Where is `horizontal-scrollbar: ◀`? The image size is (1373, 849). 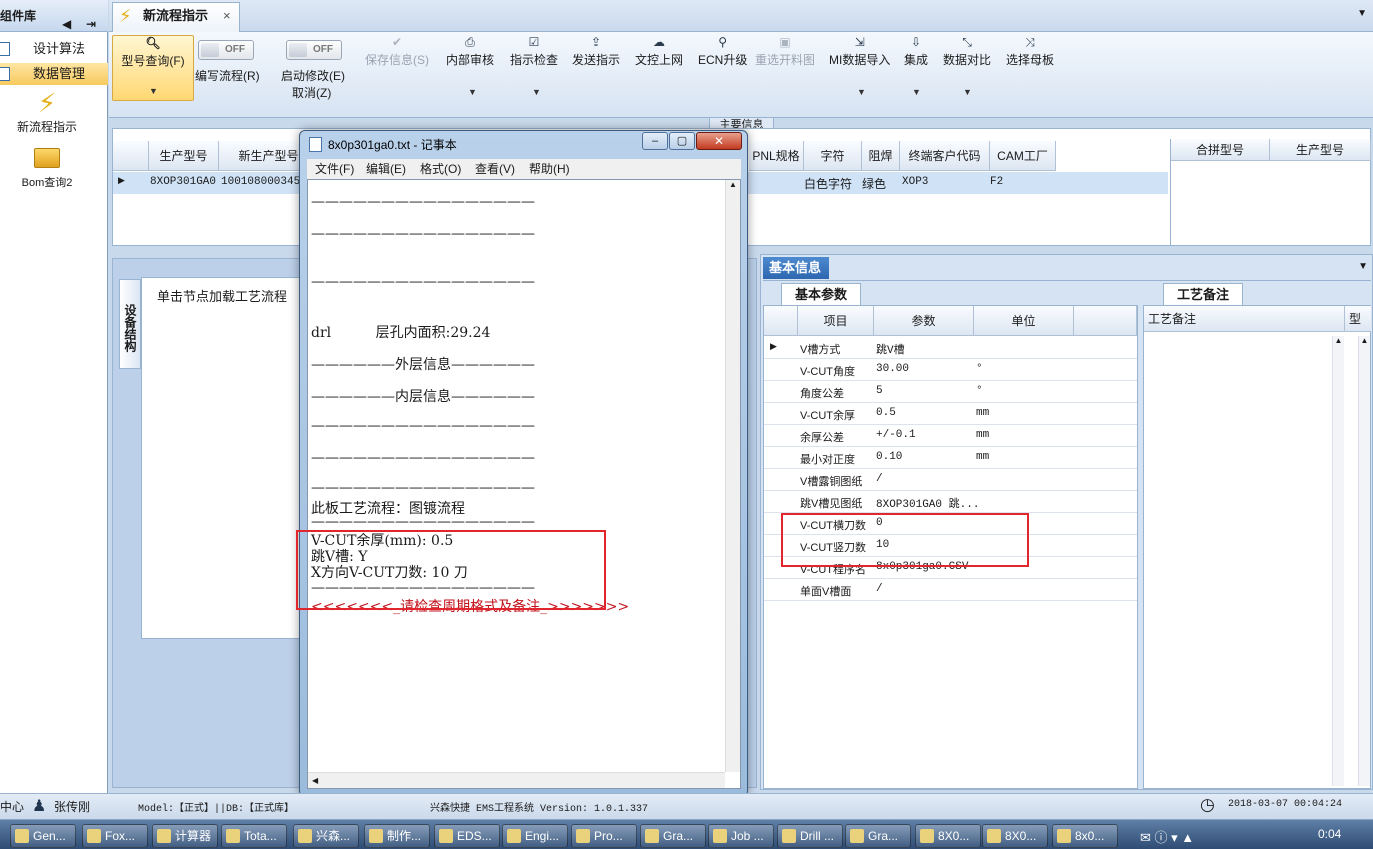 horizontal-scrollbar: ◀ is located at coordinates (516, 780).